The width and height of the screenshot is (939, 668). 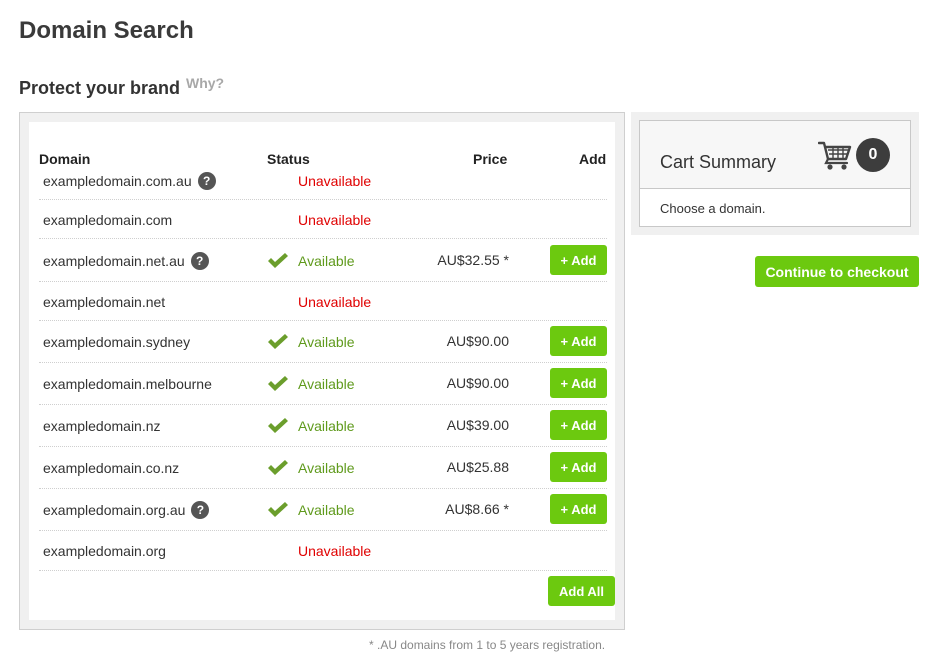 I want to click on domain-name: exampledomain.net.au?, so click(x=126, y=261).